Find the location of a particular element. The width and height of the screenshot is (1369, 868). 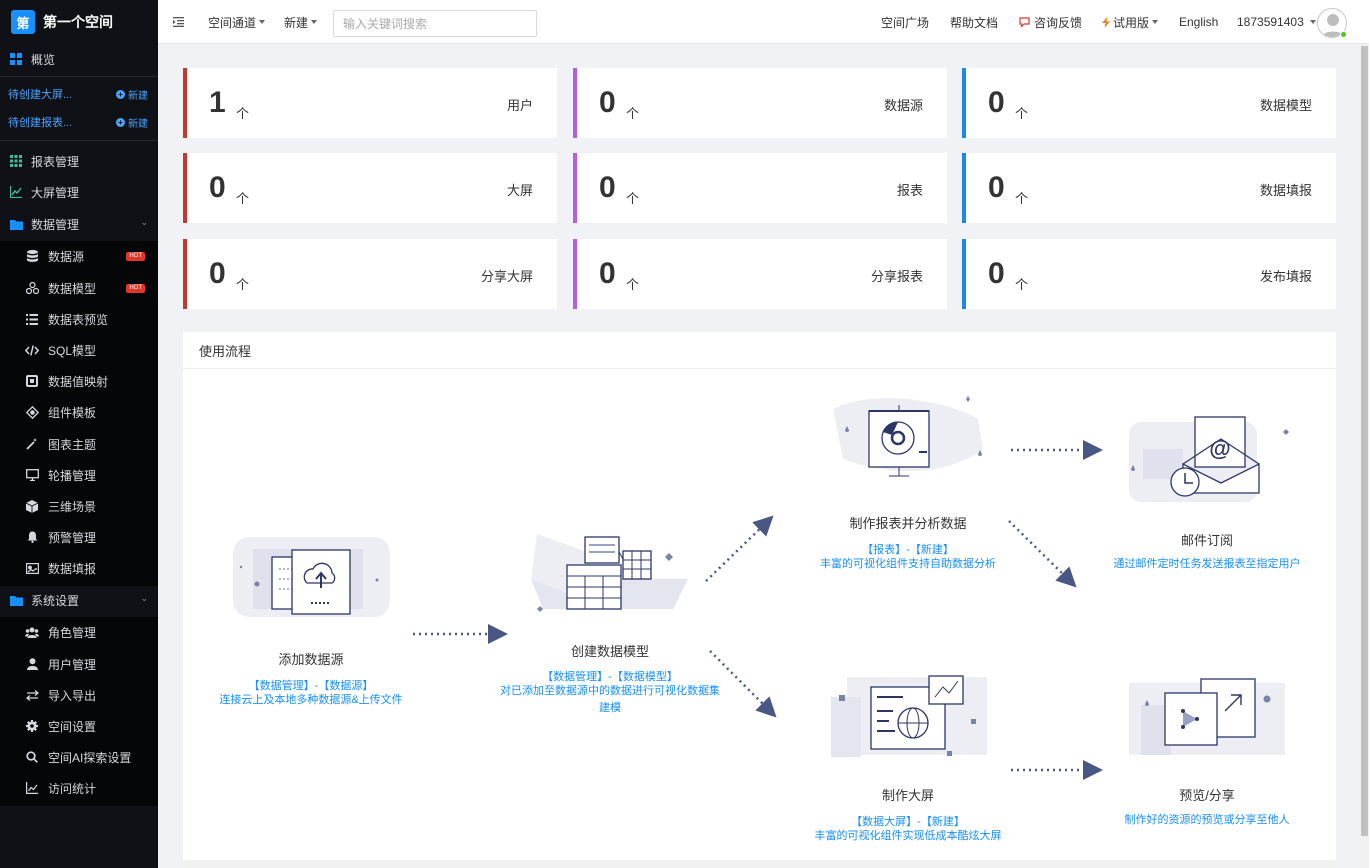

sidebar-item-label: 大屏管理 is located at coordinates (55, 192).